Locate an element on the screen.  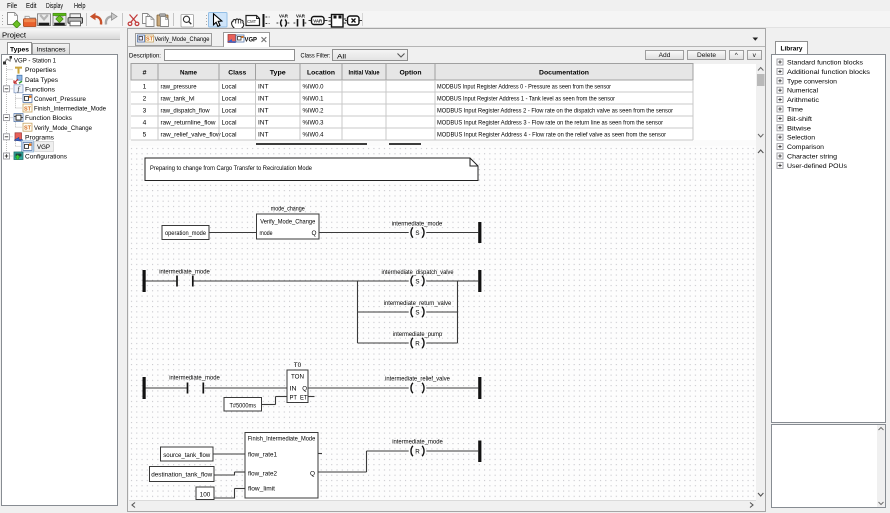
svg-text: Class is located at coordinates (237, 73).